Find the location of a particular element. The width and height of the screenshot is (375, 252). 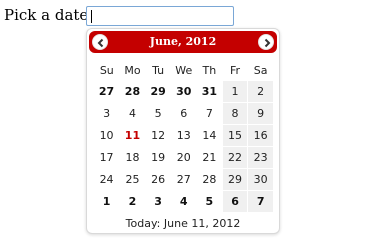

day-cell: 30 is located at coordinates (260, 179).